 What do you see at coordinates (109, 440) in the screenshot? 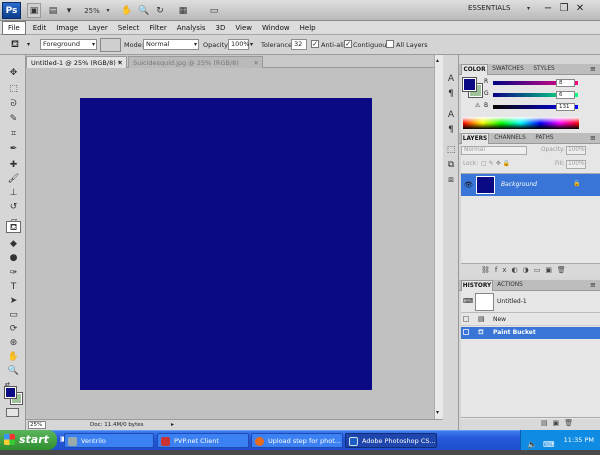
I see `taskbar-item-ventrilo: Ventrilo` at bounding box center [109, 440].